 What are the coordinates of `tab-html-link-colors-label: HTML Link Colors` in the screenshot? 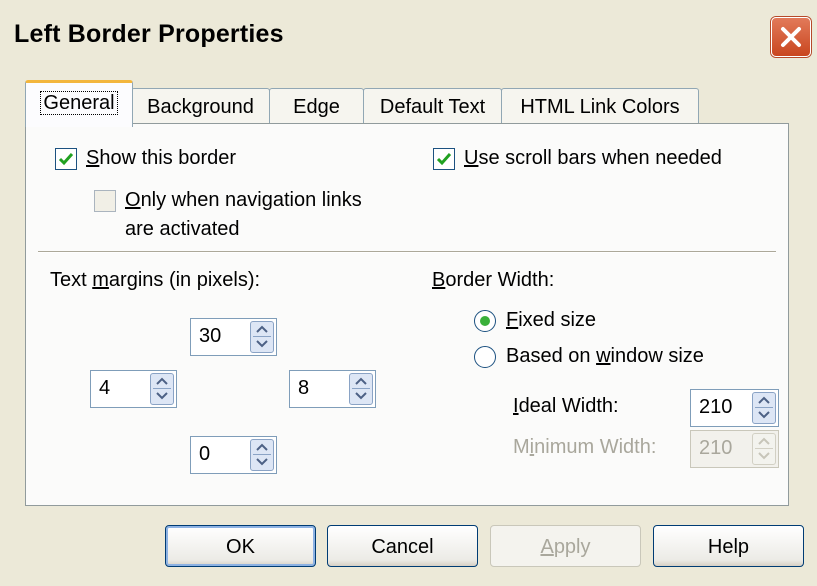 It's located at (600, 107).